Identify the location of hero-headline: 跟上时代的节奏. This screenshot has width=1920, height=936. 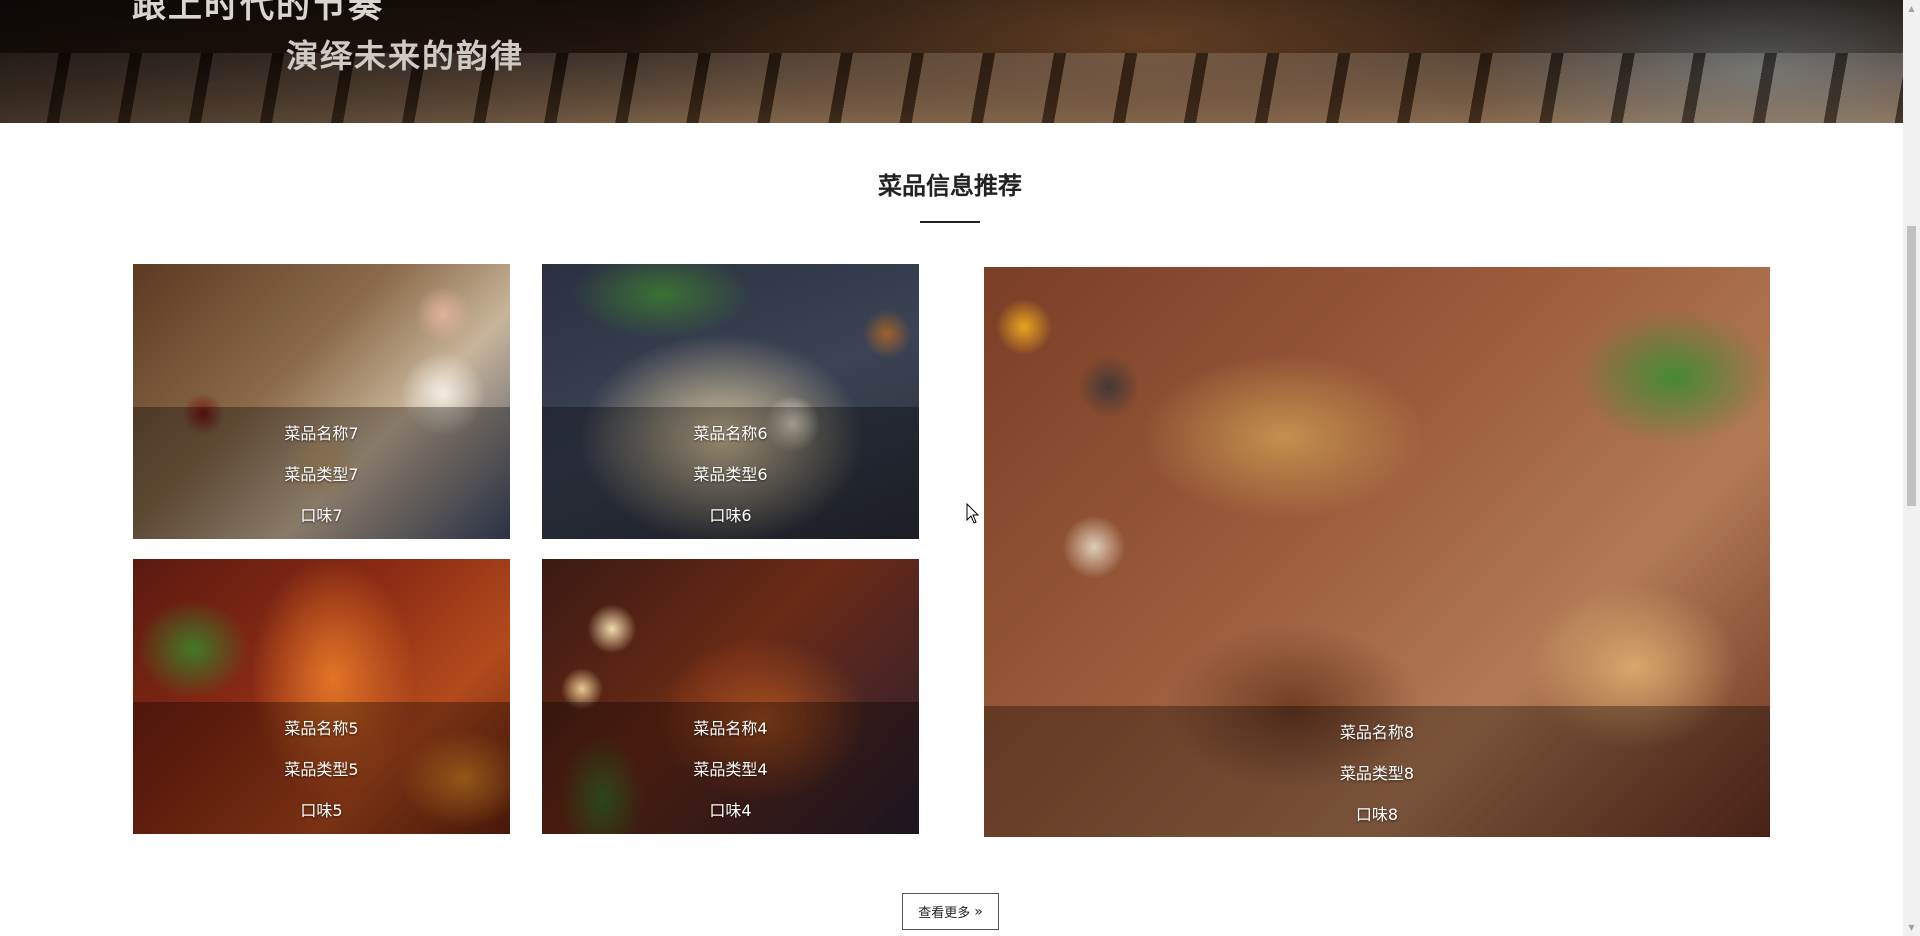
(258, 13).